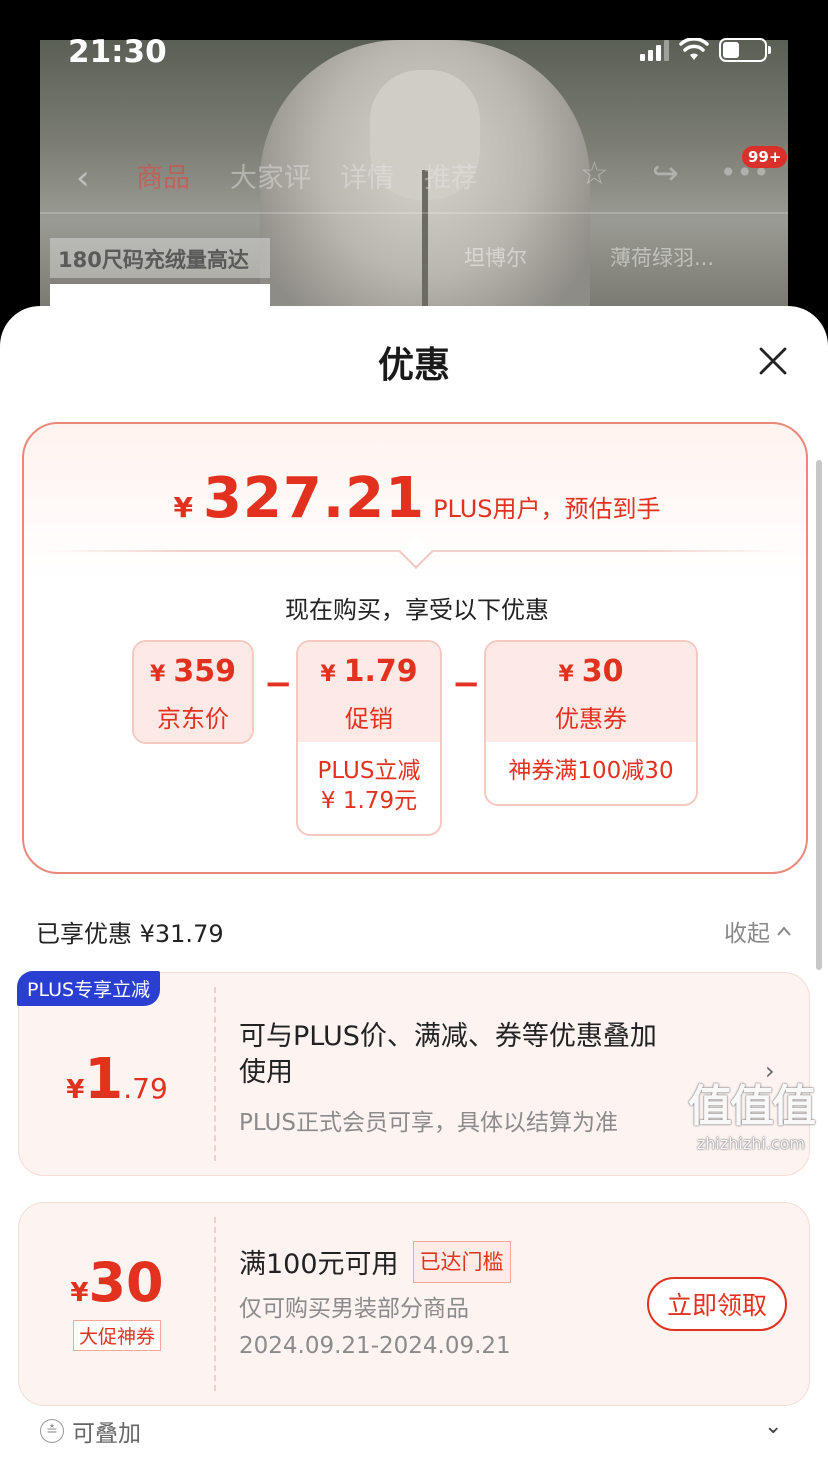 The height and width of the screenshot is (1458, 828). I want to click on estimate-currency: ¥, so click(183, 507).